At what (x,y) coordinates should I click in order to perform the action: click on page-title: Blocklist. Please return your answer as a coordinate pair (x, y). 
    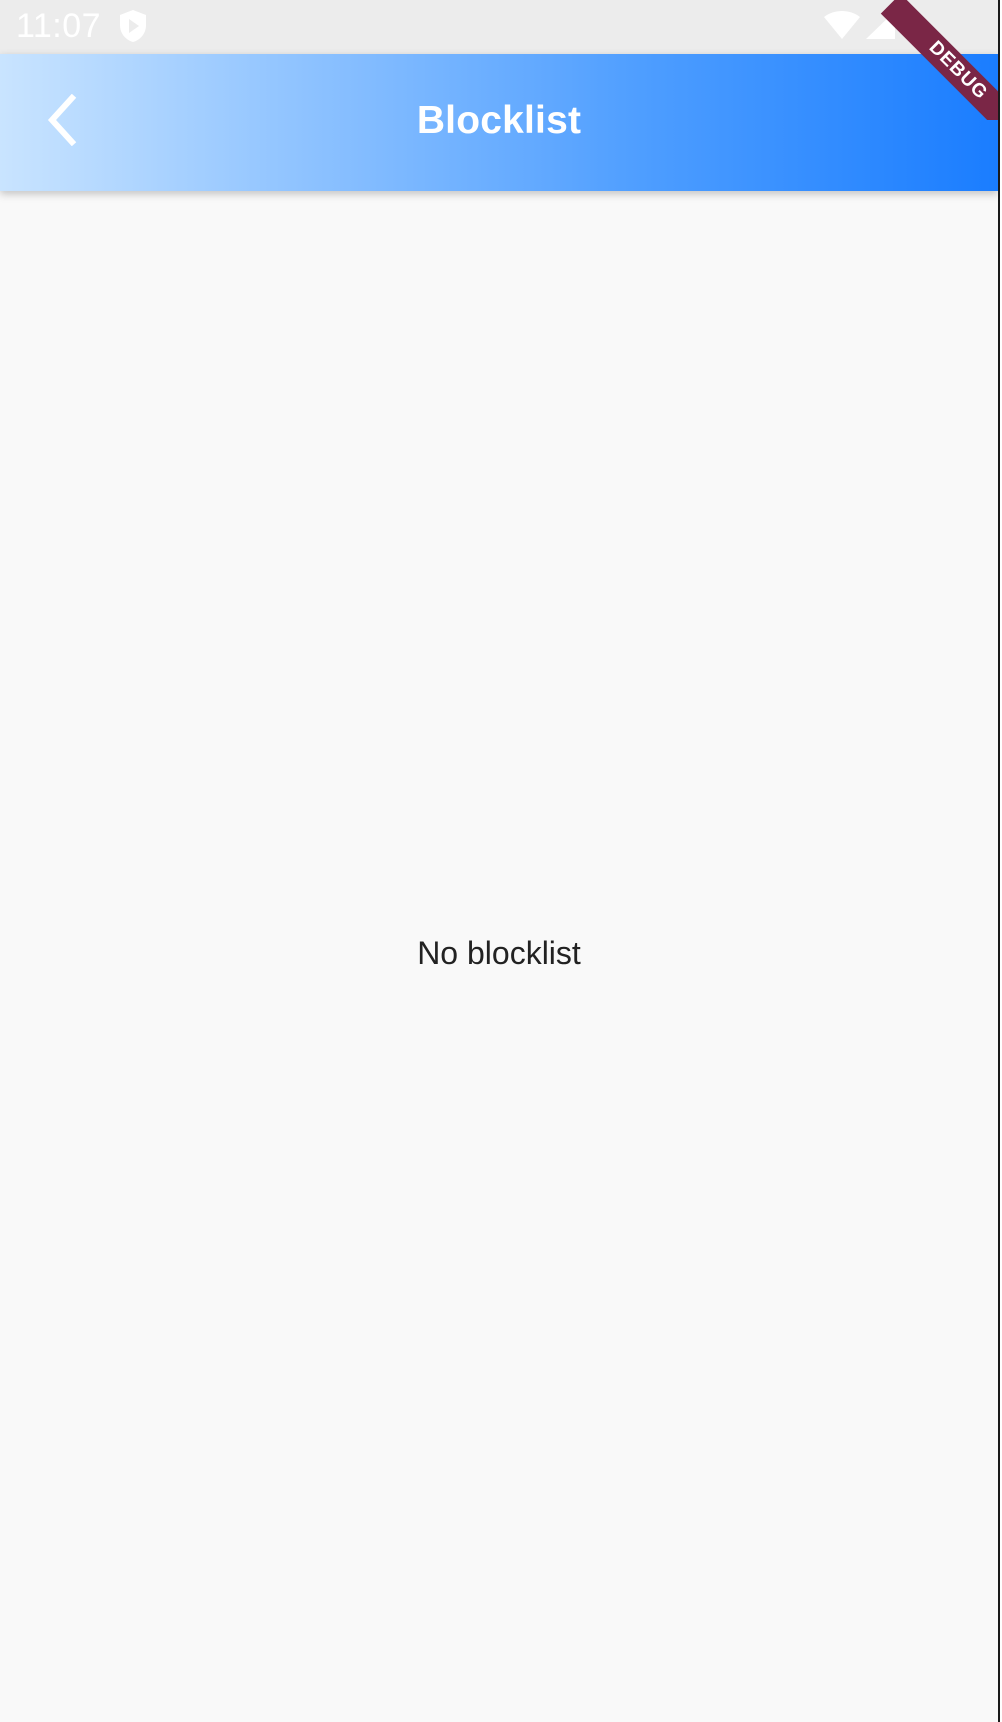
    Looking at the image, I should click on (499, 120).